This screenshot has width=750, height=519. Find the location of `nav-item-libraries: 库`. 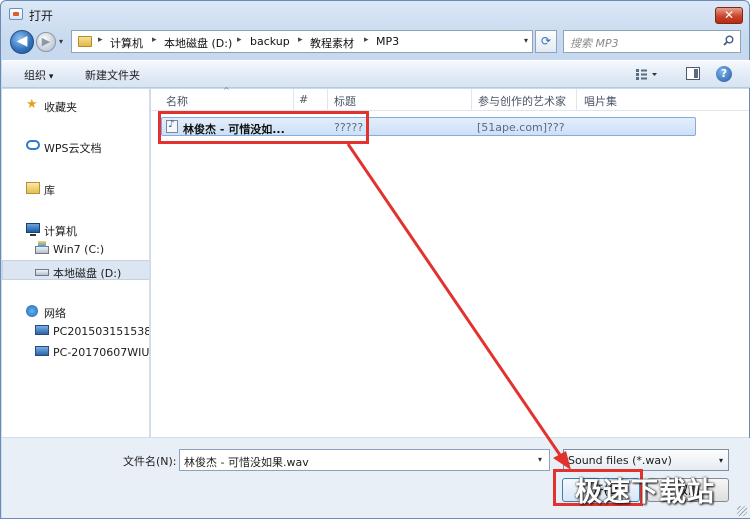

nav-item-libraries: 库 is located at coordinates (75, 188).